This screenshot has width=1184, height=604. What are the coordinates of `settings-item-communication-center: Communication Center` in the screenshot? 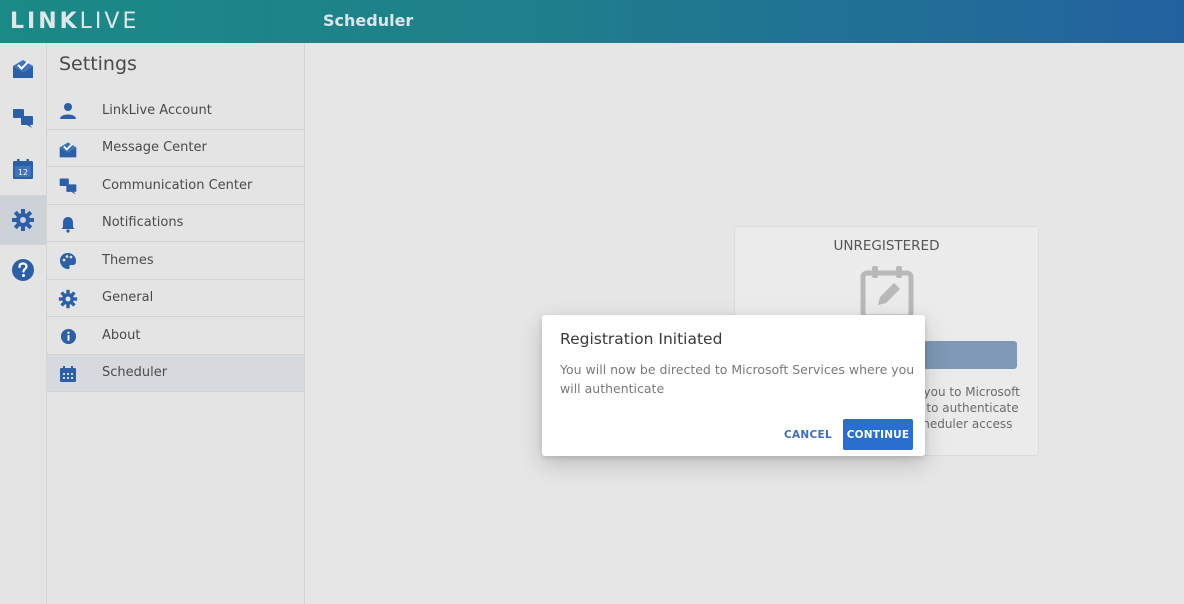 It's located at (175, 186).